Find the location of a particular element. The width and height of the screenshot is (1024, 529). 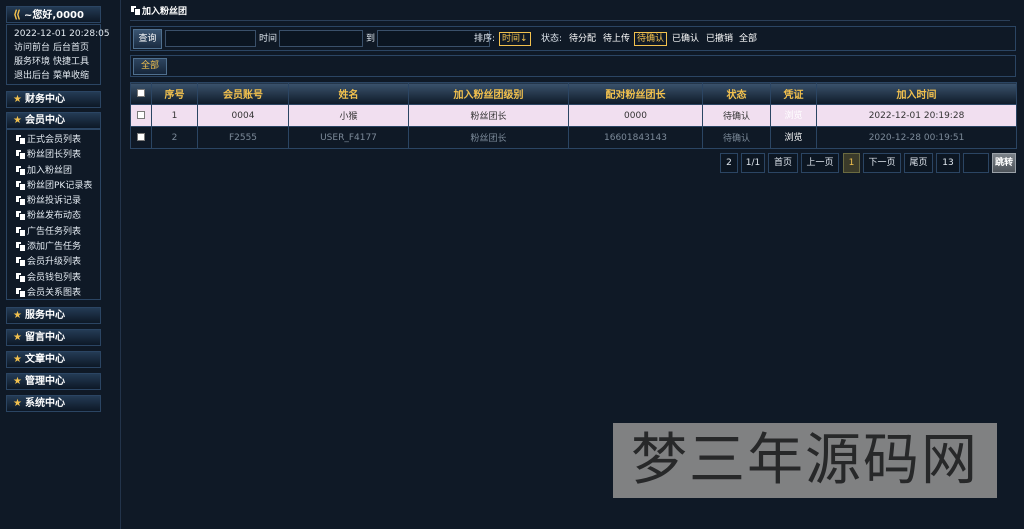

page-of-pages: 1/1 is located at coordinates (753, 163).